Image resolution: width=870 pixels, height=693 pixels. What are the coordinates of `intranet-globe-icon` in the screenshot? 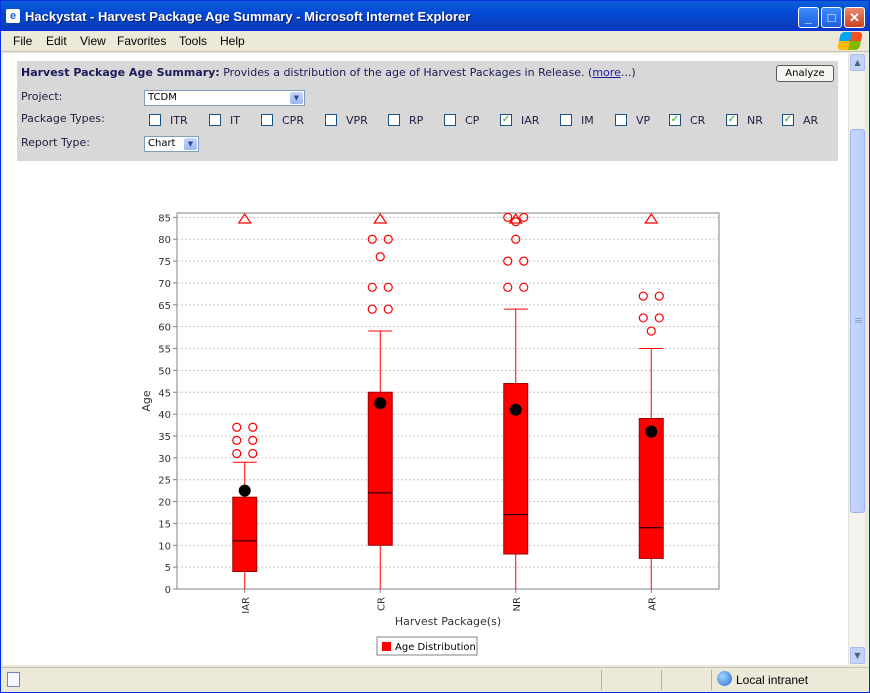 It's located at (724, 678).